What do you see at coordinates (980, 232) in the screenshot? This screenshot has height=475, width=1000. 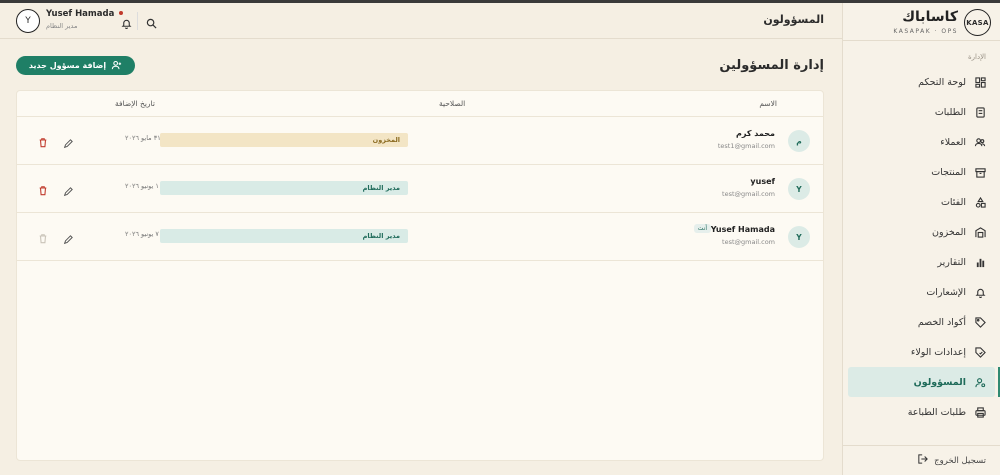 I see `warehouse-icon` at bounding box center [980, 232].